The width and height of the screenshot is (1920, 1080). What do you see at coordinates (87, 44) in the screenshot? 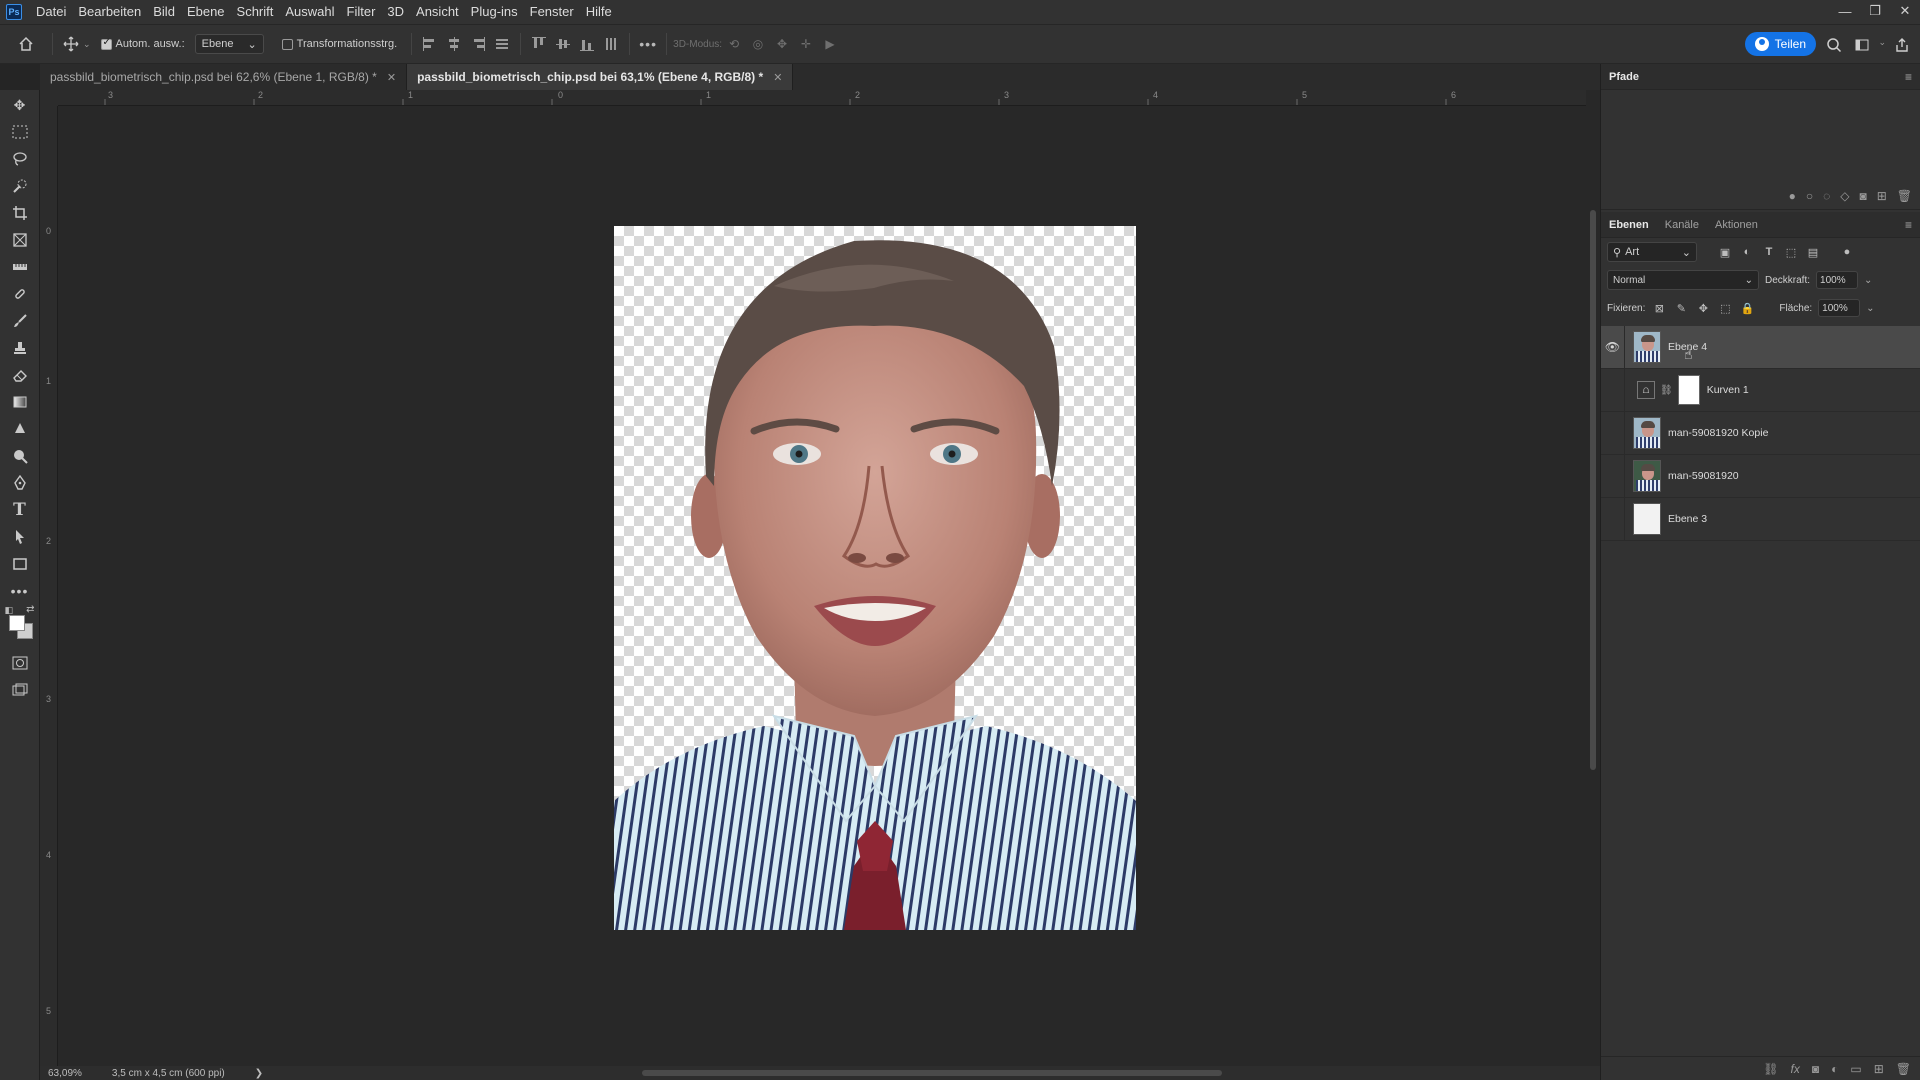
I see `tool-preset-chevron-icon: ⌄` at bounding box center [87, 44].